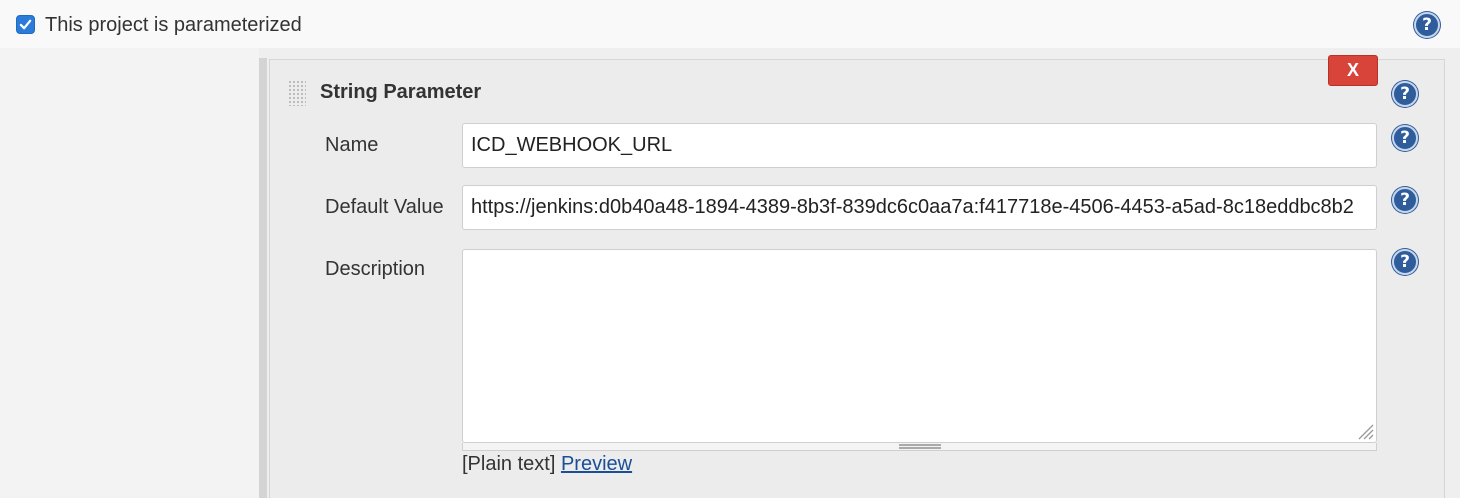 This screenshot has height=498, width=1460. I want to click on grip-lines-icon, so click(920, 446).